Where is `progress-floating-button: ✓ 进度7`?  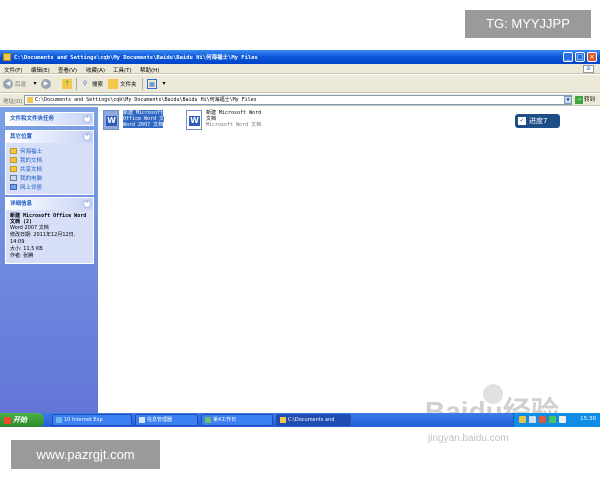
progress-floating-button: ✓ 进度7 is located at coordinates (537, 121).